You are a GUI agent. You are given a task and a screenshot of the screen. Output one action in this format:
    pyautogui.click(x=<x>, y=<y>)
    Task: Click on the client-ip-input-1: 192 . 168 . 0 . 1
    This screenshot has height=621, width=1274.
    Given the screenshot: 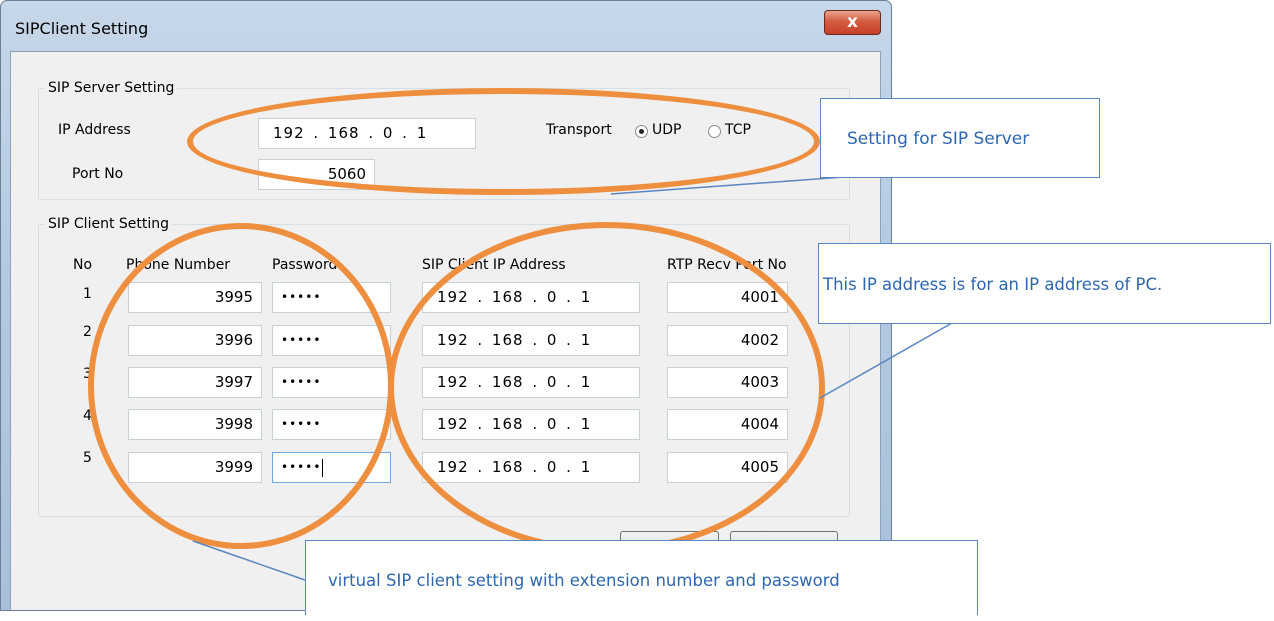 What is the action you would take?
    pyautogui.click(x=531, y=297)
    